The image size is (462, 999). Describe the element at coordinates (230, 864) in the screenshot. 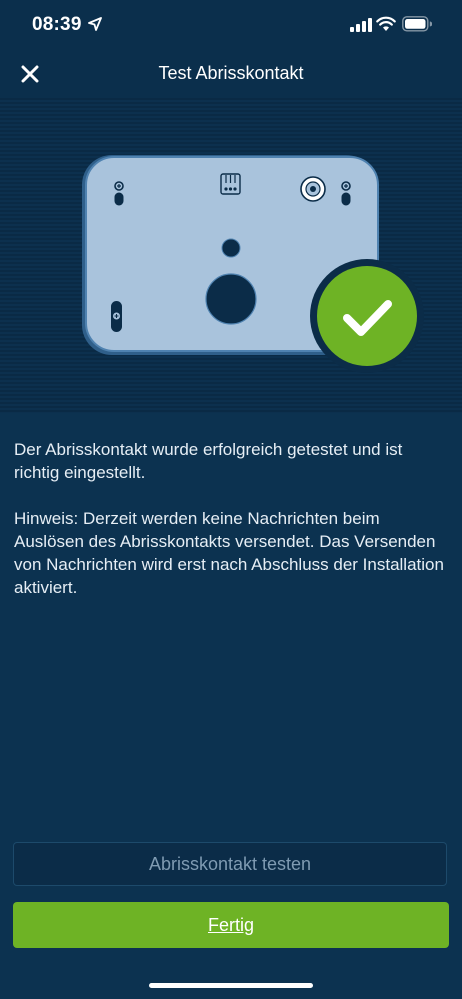

I see `test-tamper-button: Abrisskontakt testen` at that location.